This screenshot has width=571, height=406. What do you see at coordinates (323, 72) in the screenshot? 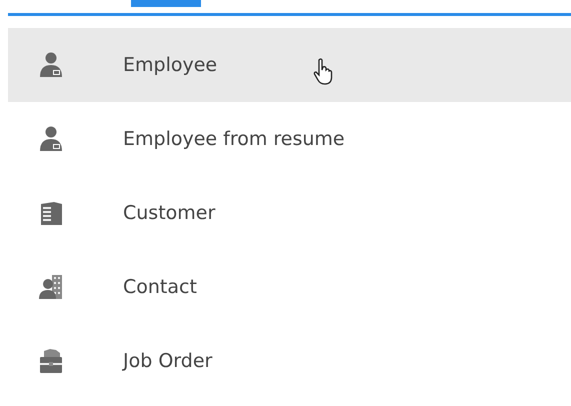
I see `hand-cursor-icon` at bounding box center [323, 72].